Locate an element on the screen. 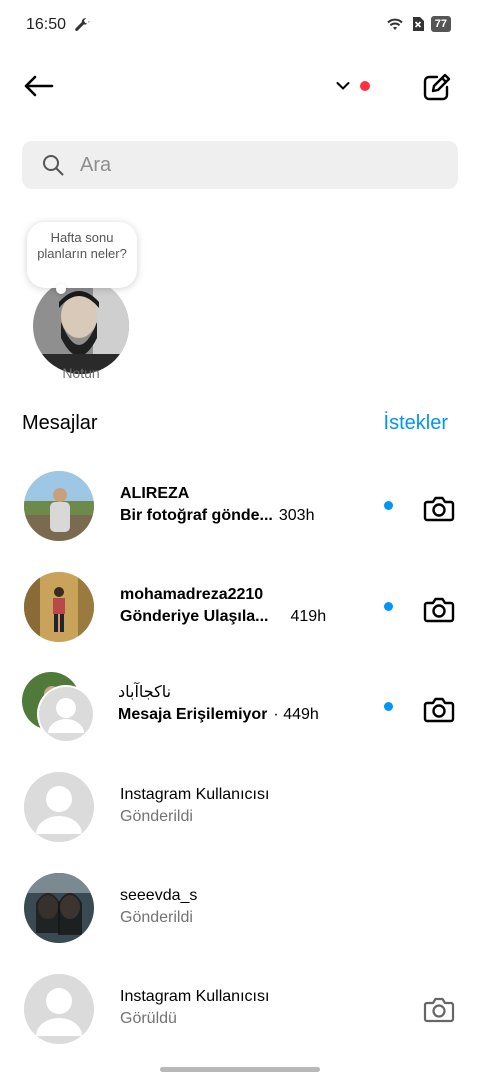  my-note: Hafta sonu planların neler? Notun is located at coordinates (82, 303).